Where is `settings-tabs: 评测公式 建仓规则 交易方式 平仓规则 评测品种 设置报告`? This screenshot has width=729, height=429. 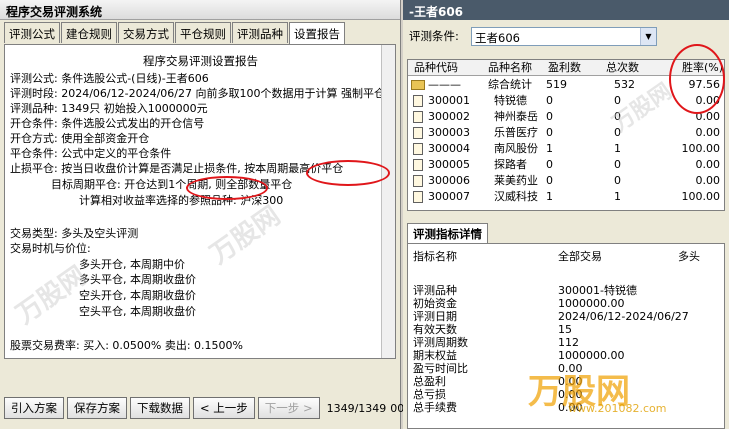
settings-tabs: 评测公式 建仓规则 交易方式 平仓规则 评测品种 设置报告 is located at coordinates (175, 33).